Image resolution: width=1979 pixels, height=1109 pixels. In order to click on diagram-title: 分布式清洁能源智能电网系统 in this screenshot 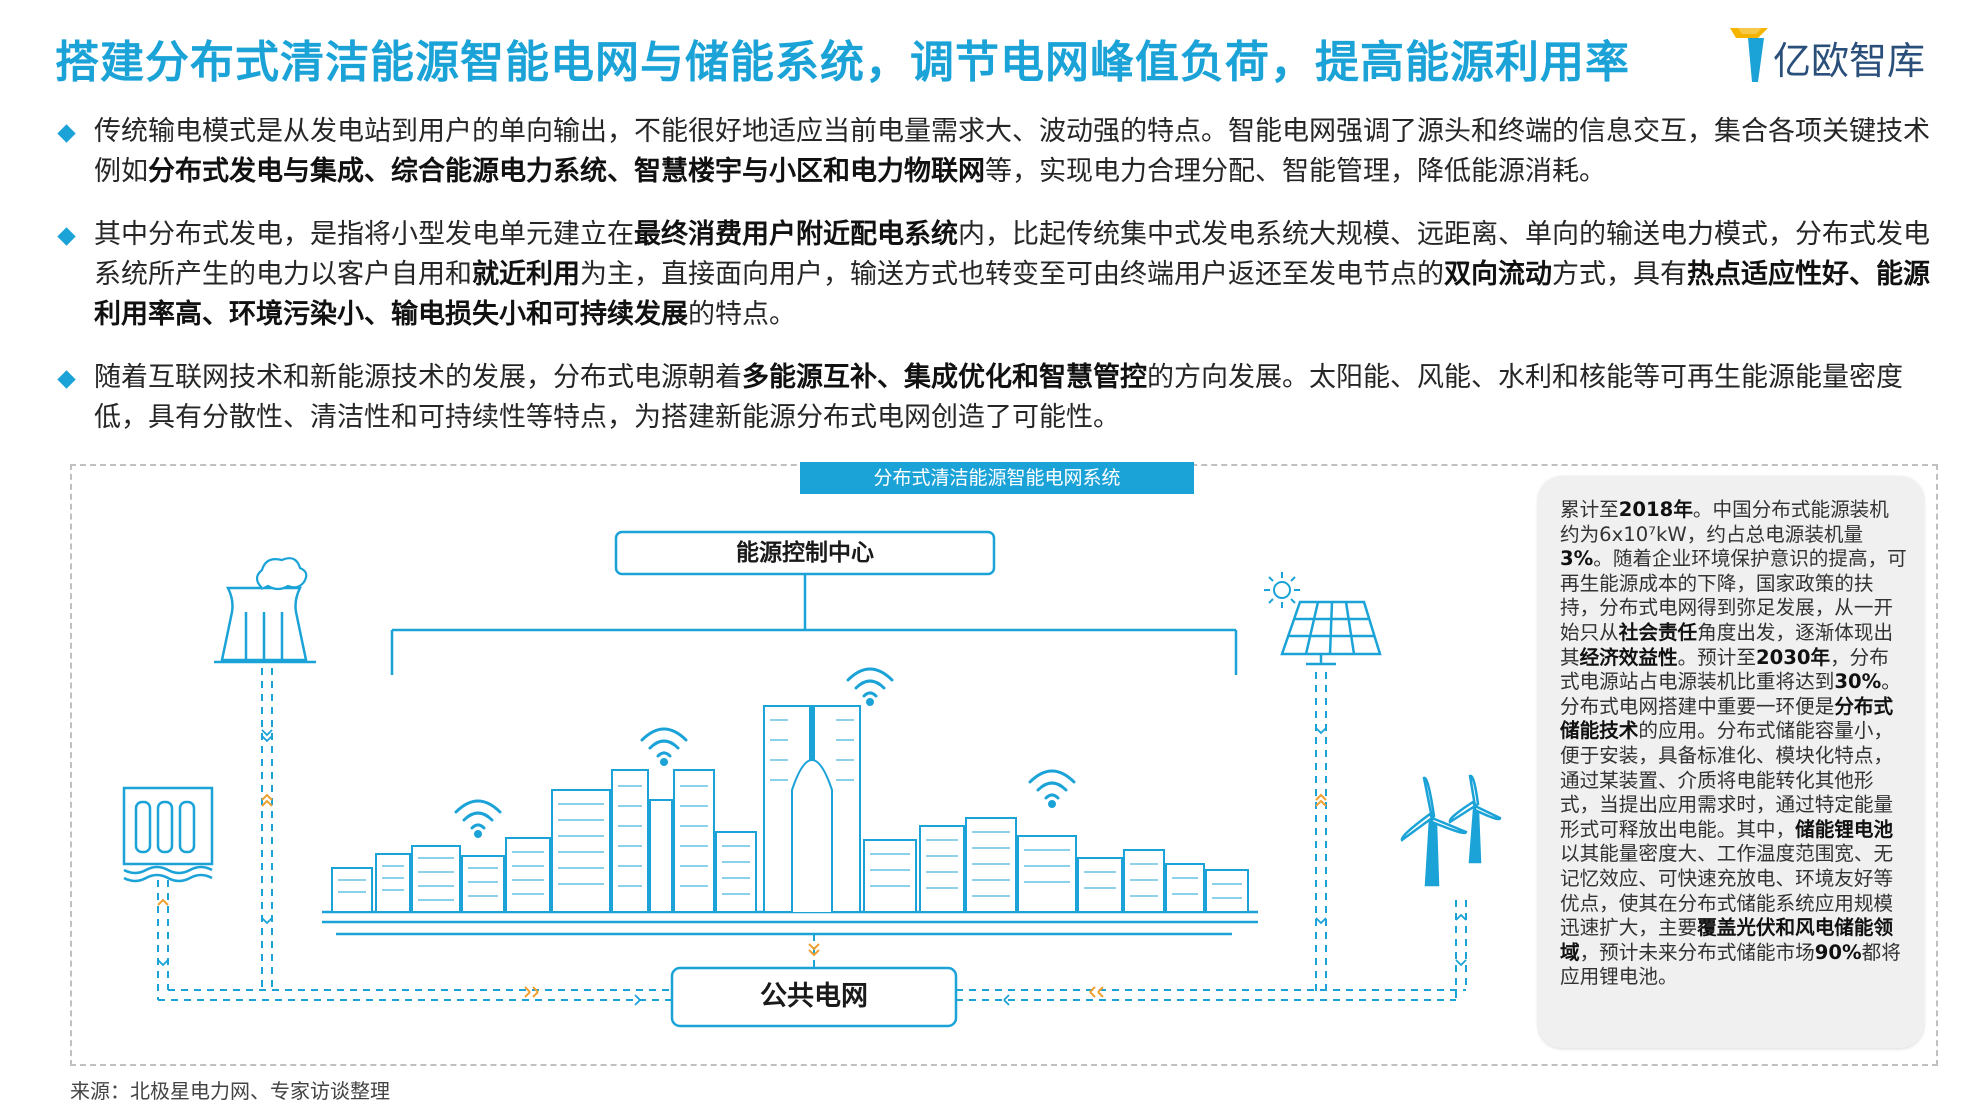, I will do `click(997, 478)`.